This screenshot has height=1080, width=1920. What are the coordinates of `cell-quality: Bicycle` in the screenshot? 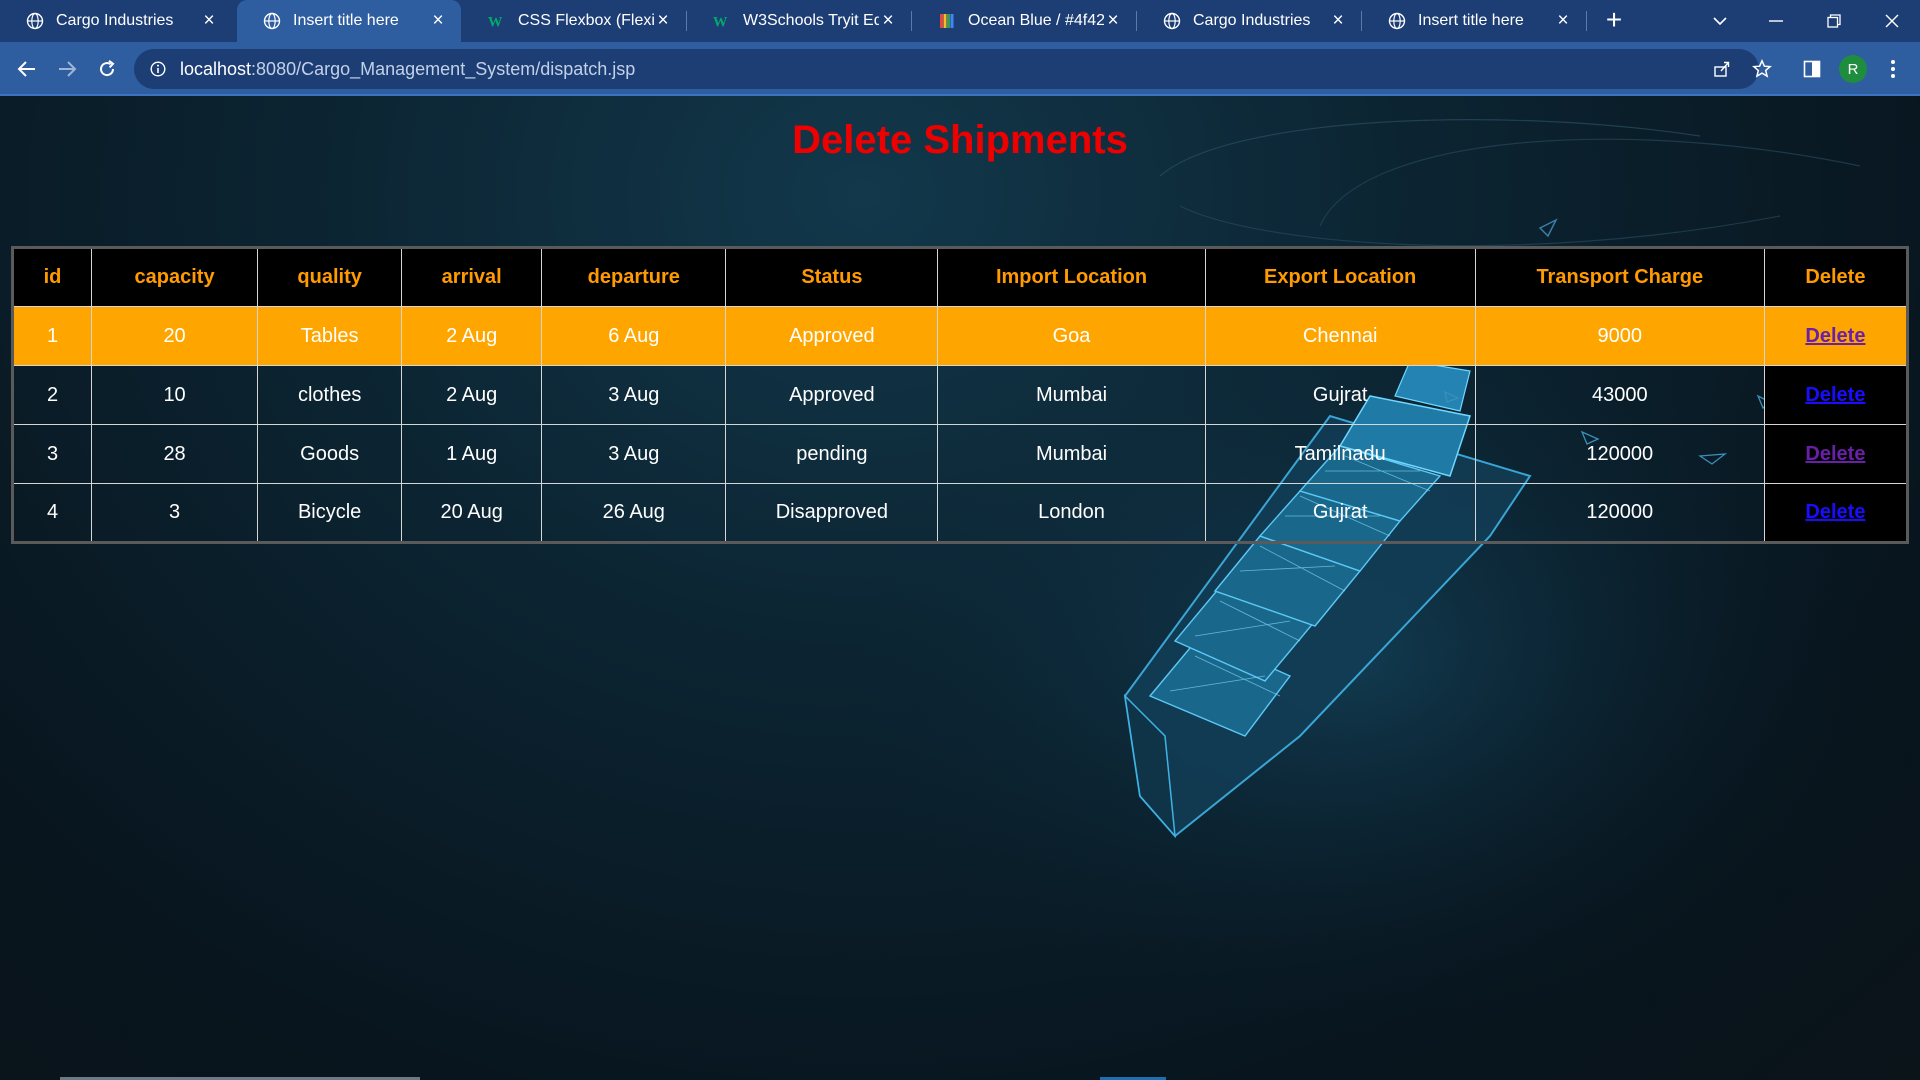 It's located at (330, 513).